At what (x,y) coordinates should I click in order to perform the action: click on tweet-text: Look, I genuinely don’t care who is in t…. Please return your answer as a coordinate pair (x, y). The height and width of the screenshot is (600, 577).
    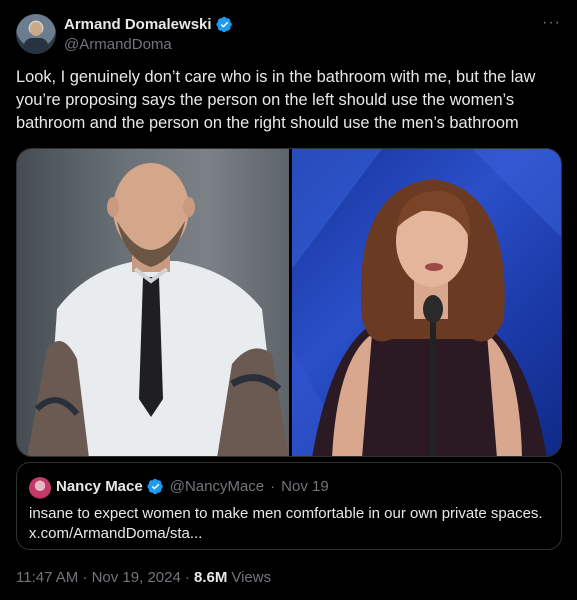
    Looking at the image, I should click on (288, 100).